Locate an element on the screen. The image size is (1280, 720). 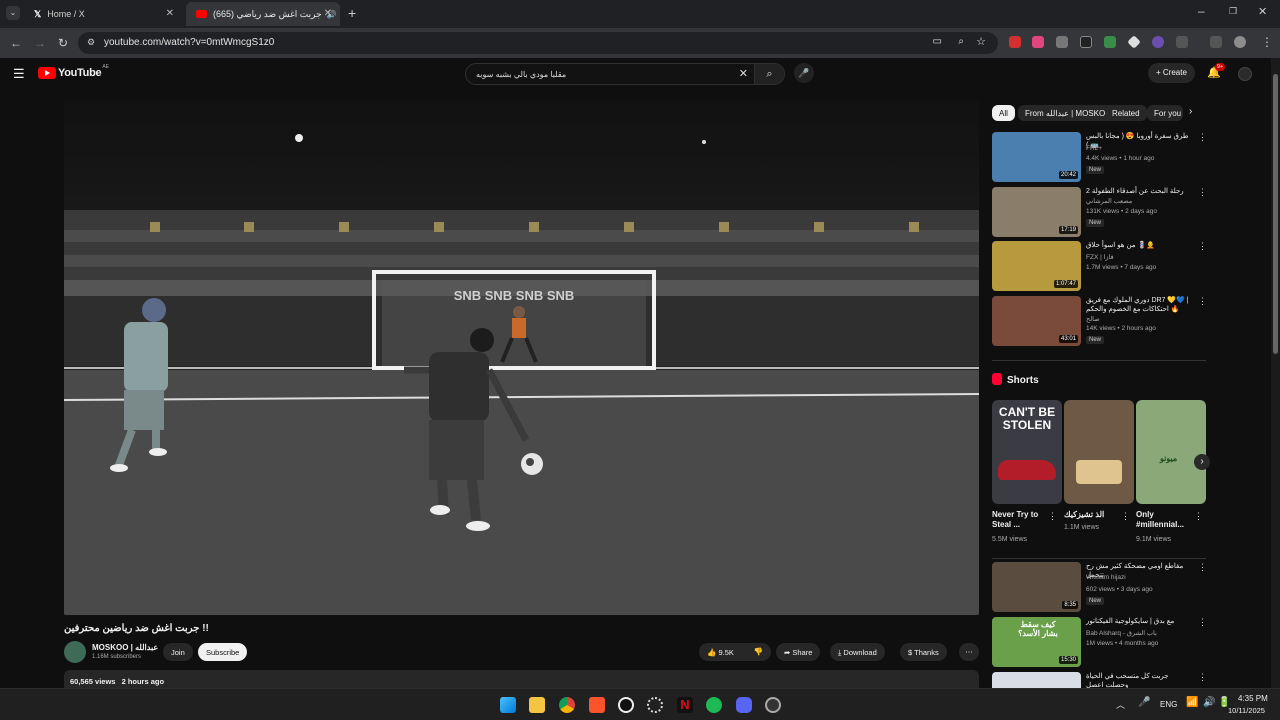
extension-eye-icon is located at coordinates (1158, 42).